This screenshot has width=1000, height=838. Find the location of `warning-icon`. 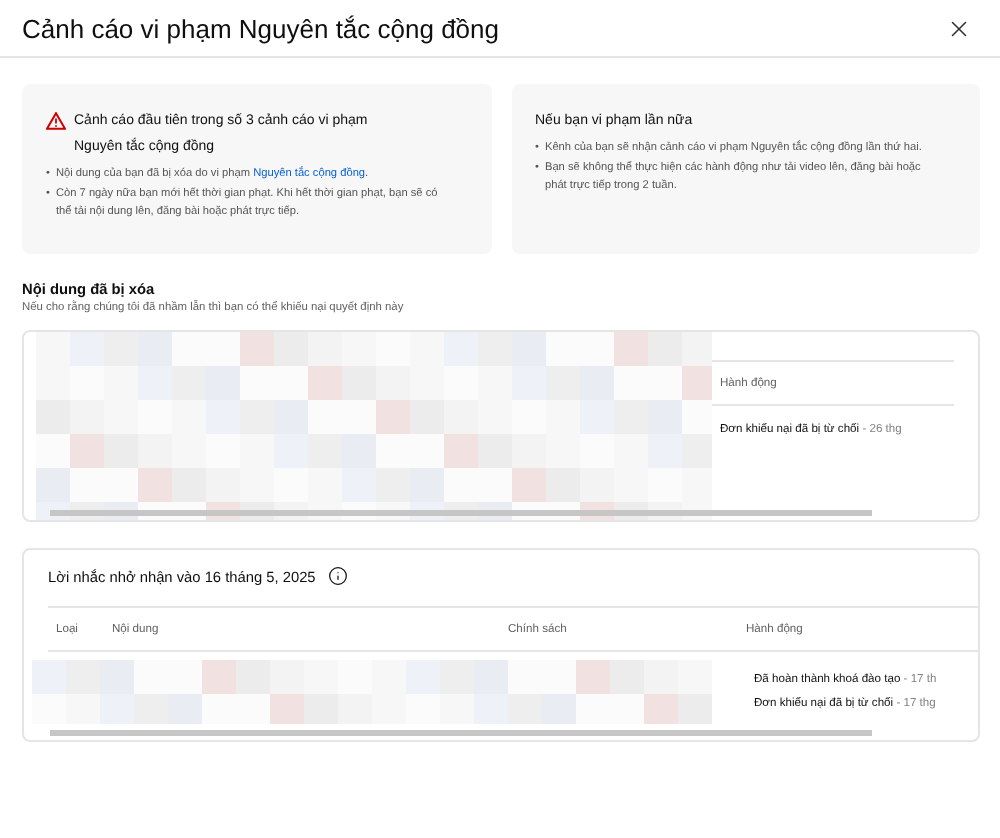

warning-icon is located at coordinates (56, 121).